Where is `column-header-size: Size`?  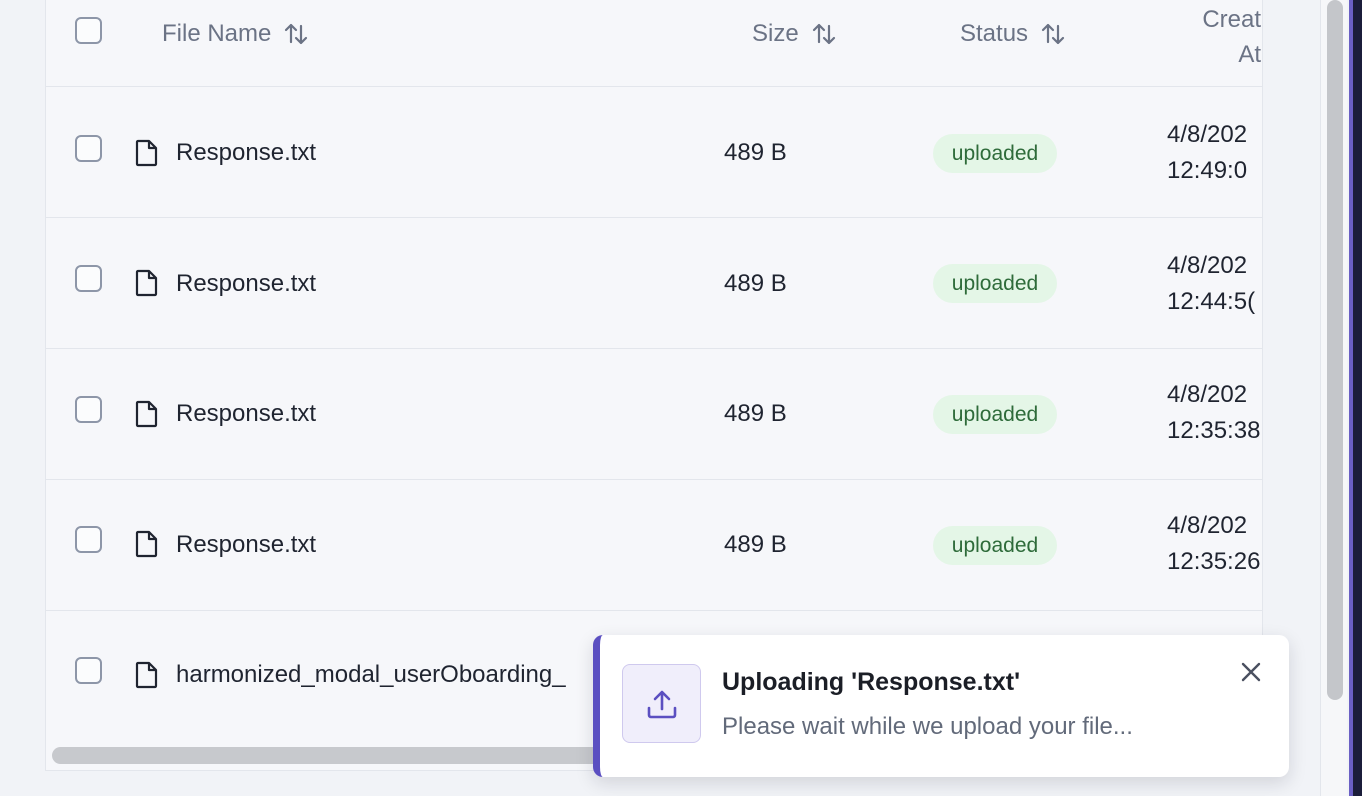 column-header-size: Size is located at coordinates (794, 34).